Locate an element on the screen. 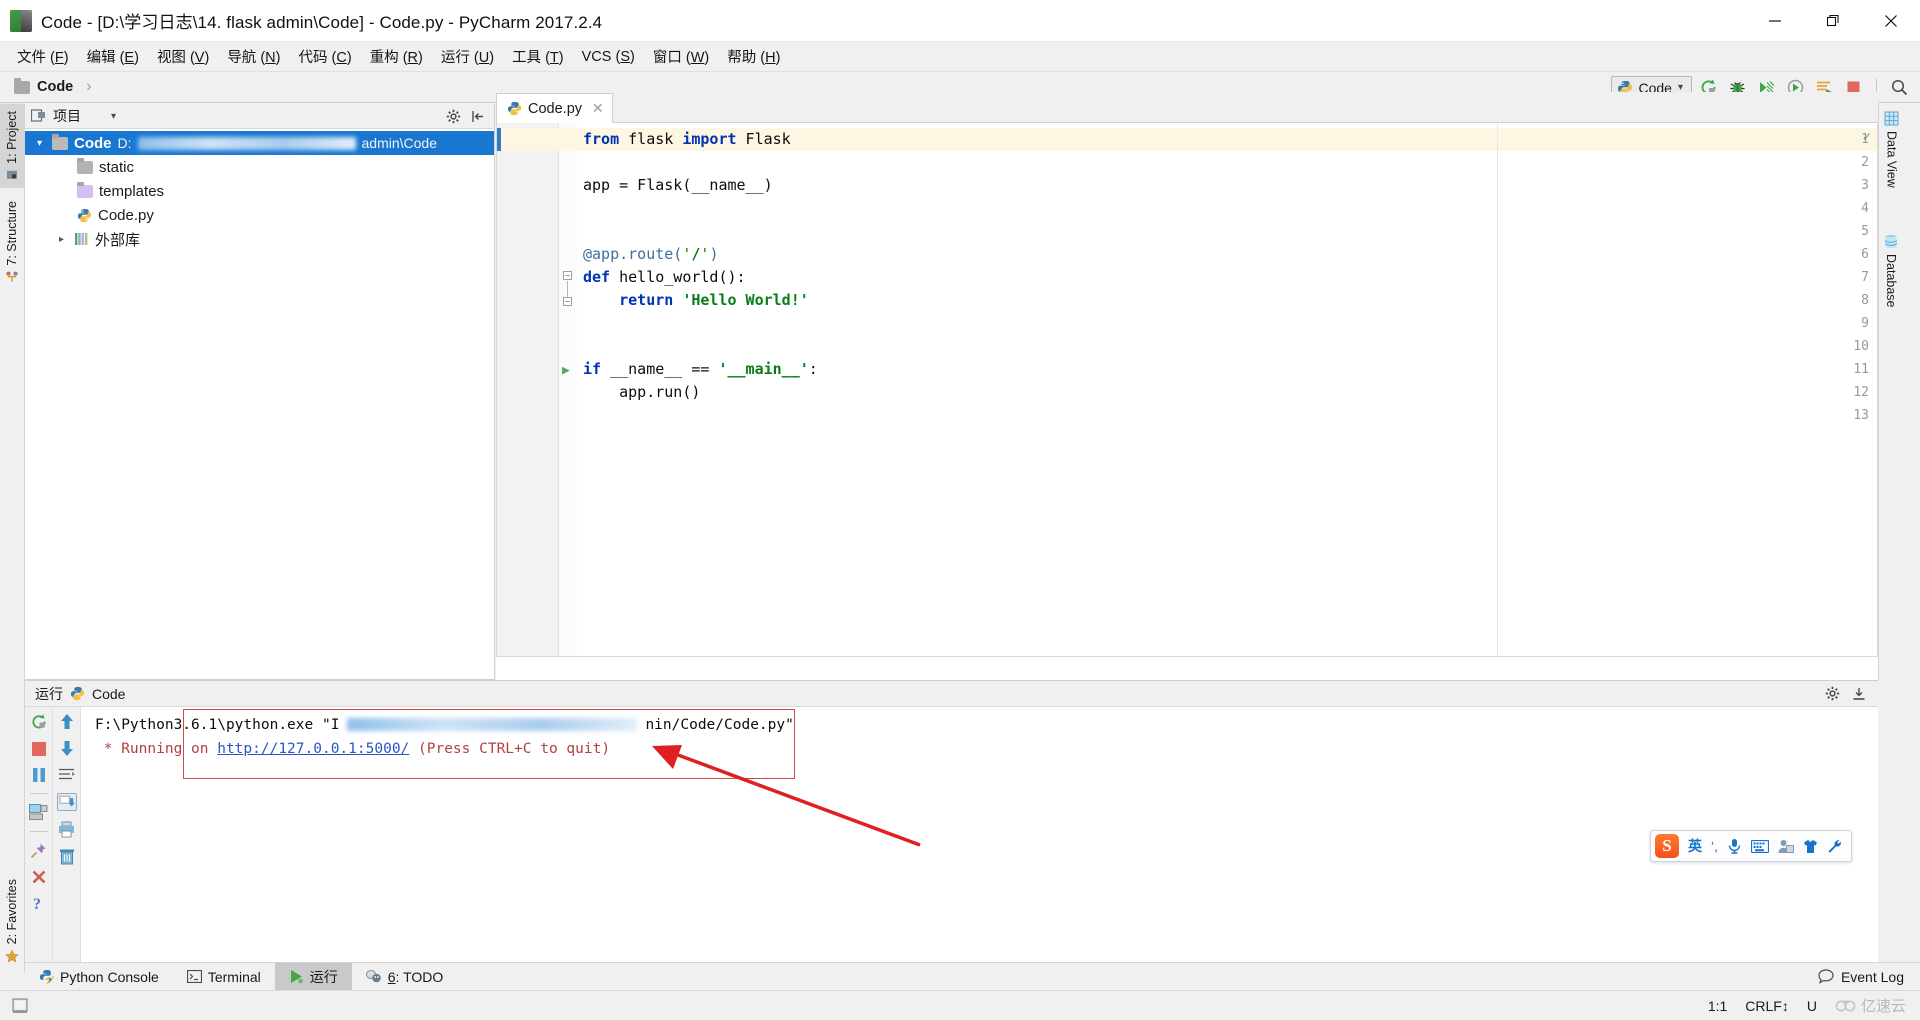  sidebar-item-structure: 7: Structure is located at coordinates (12, 242).